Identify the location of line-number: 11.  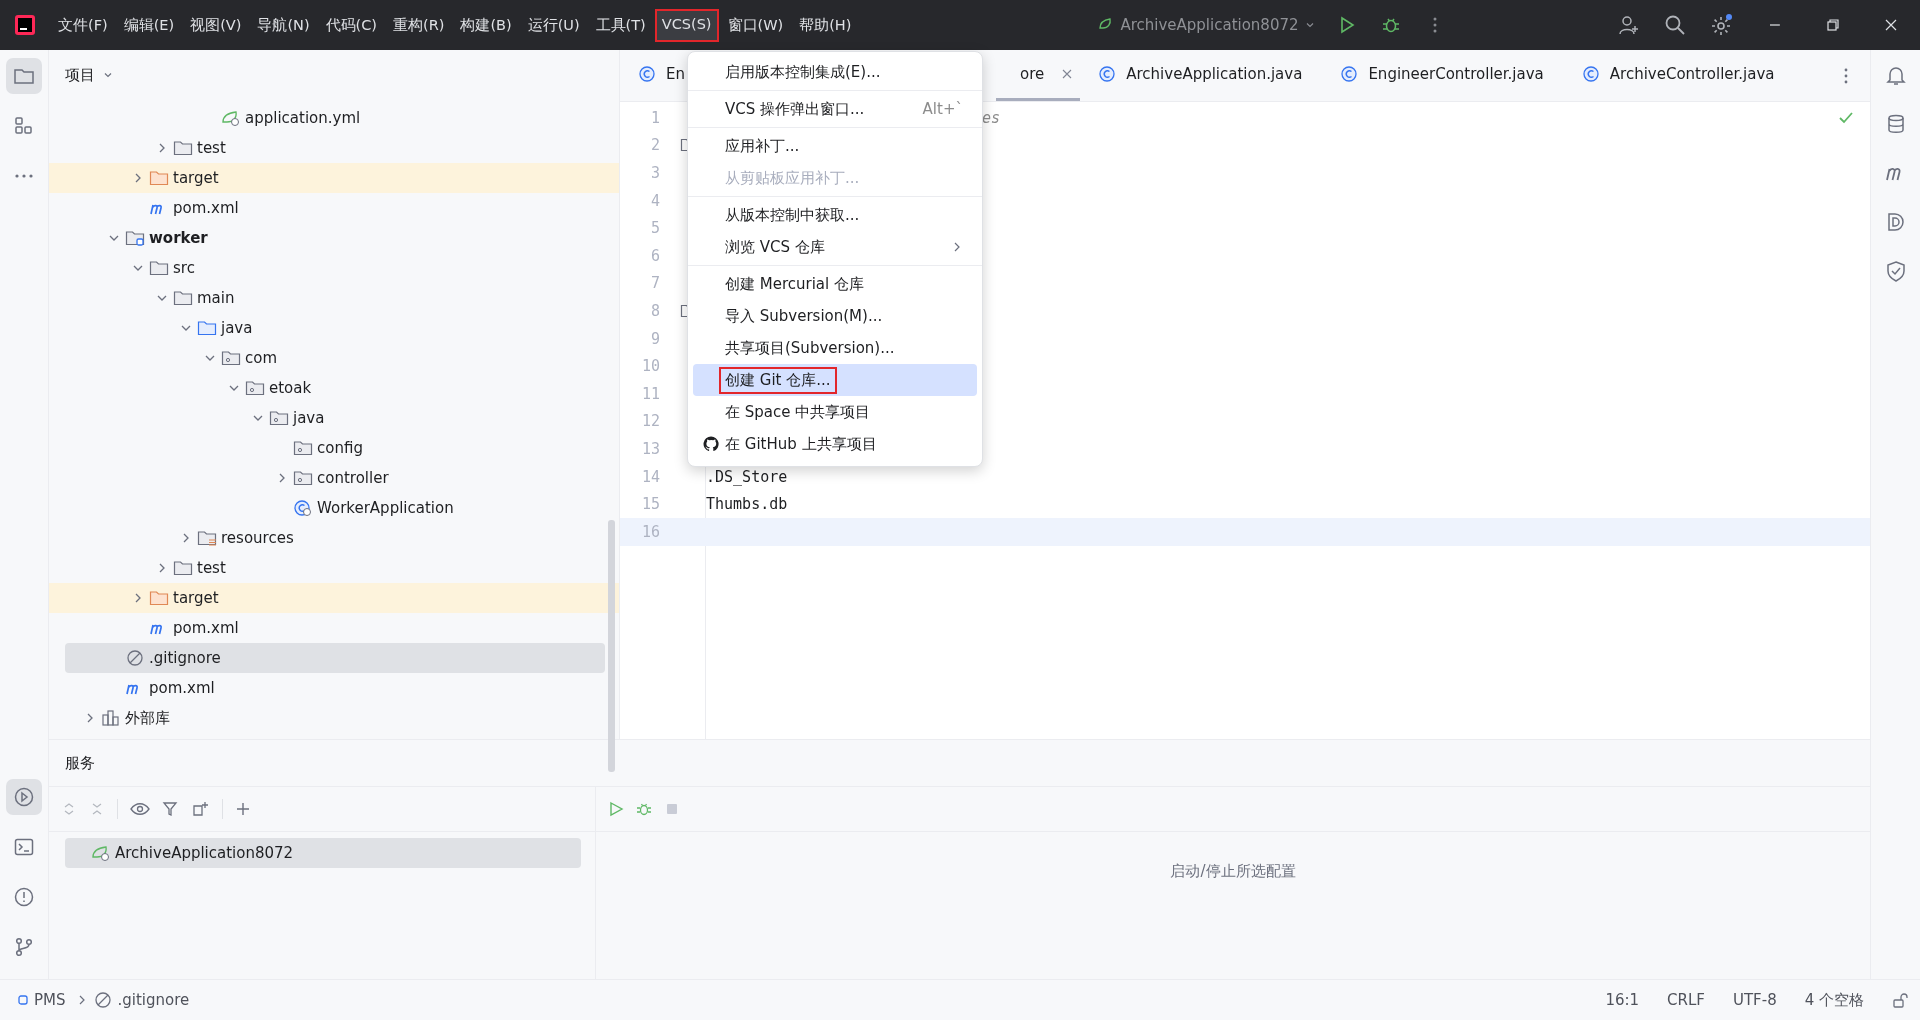
(650, 393).